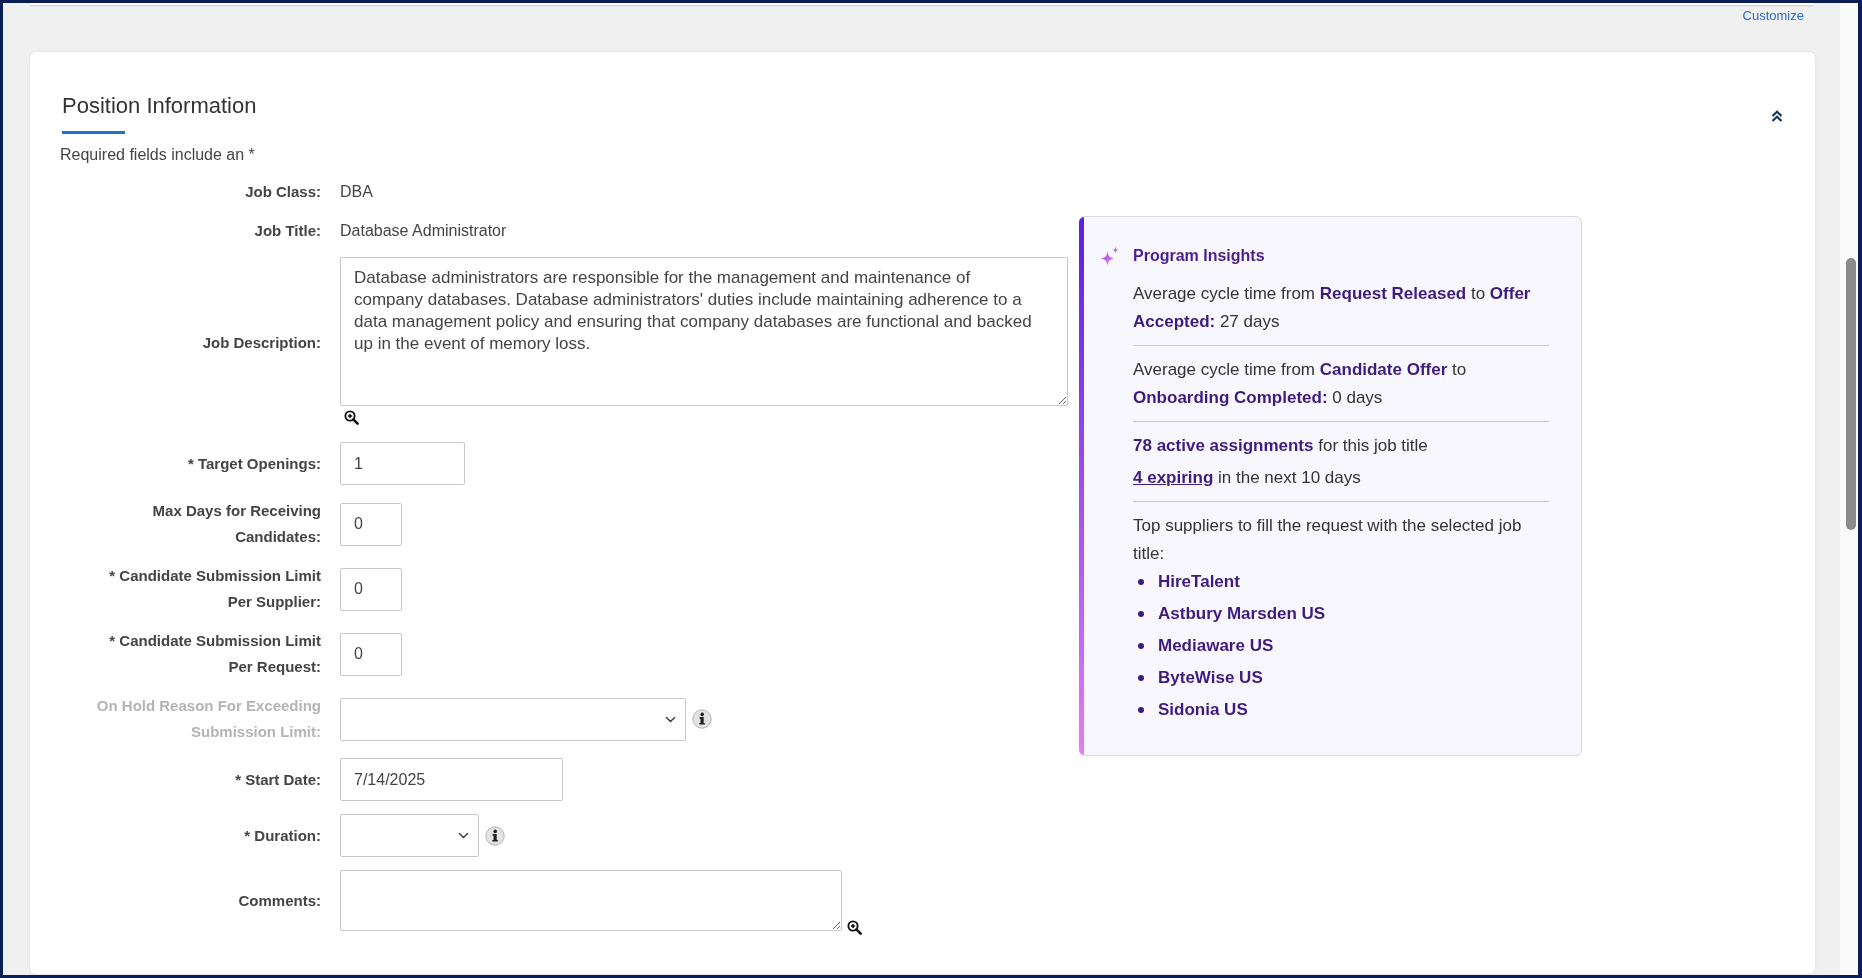  Describe the element at coordinates (1300, 384) in the screenshot. I see `insight-text: Average cycle time from Candidate Offer to Onboarding Completed: 0 days` at that location.